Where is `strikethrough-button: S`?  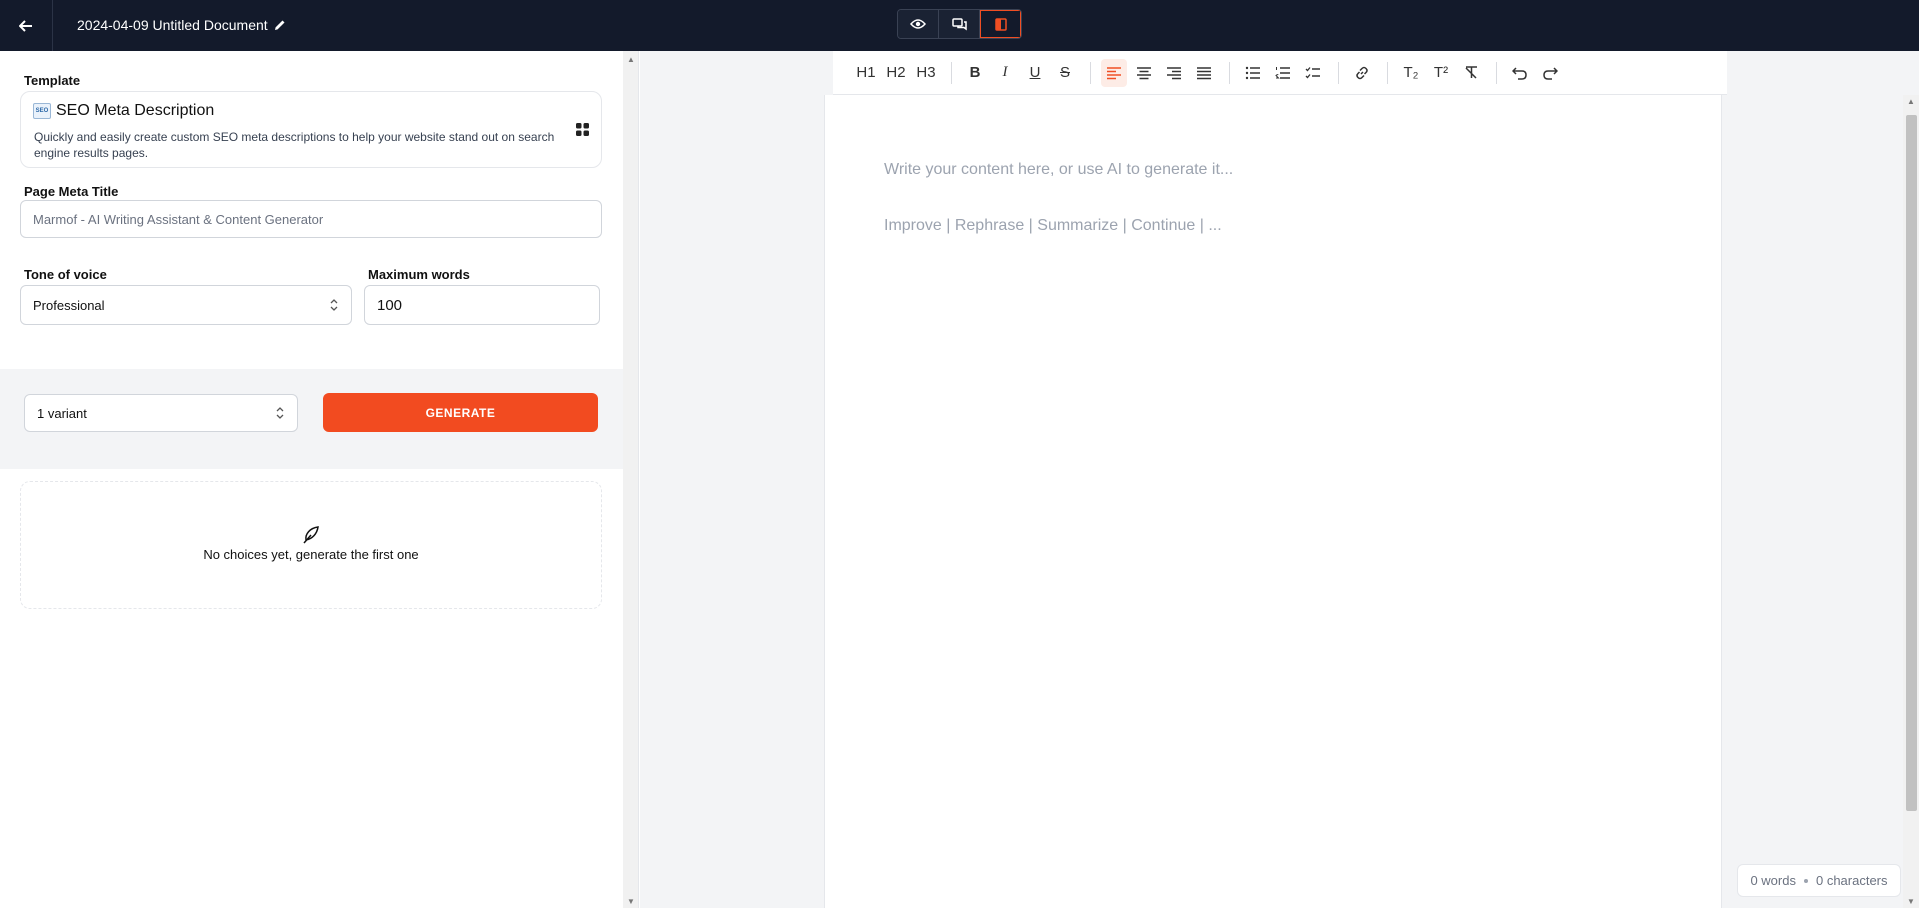 strikethrough-button: S is located at coordinates (1065, 73).